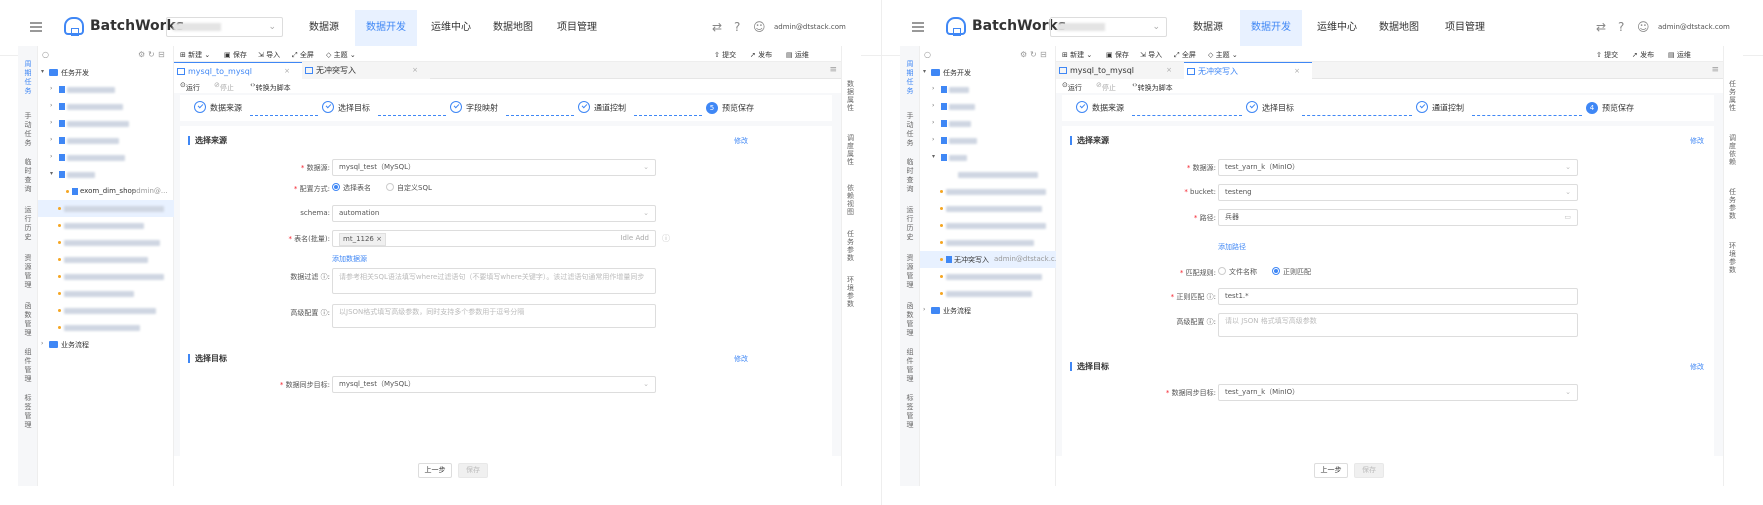 Image resolution: width=1763 pixels, height=505 pixels. Describe the element at coordinates (910, 412) in the screenshot. I see `sidebar-item-tag: 标签管理` at that location.